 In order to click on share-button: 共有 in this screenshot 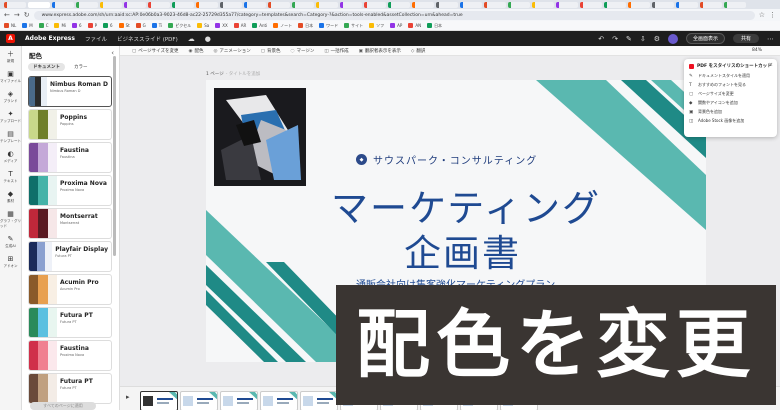, I will do `click(745, 38)`.